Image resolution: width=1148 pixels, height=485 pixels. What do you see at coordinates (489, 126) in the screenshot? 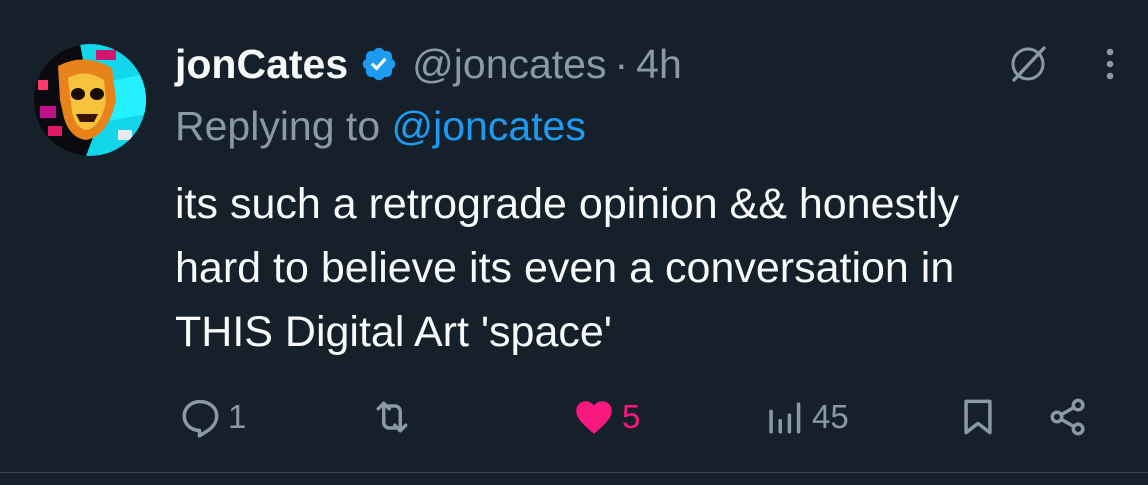
I see `replying-to-mention: @joncates` at bounding box center [489, 126].